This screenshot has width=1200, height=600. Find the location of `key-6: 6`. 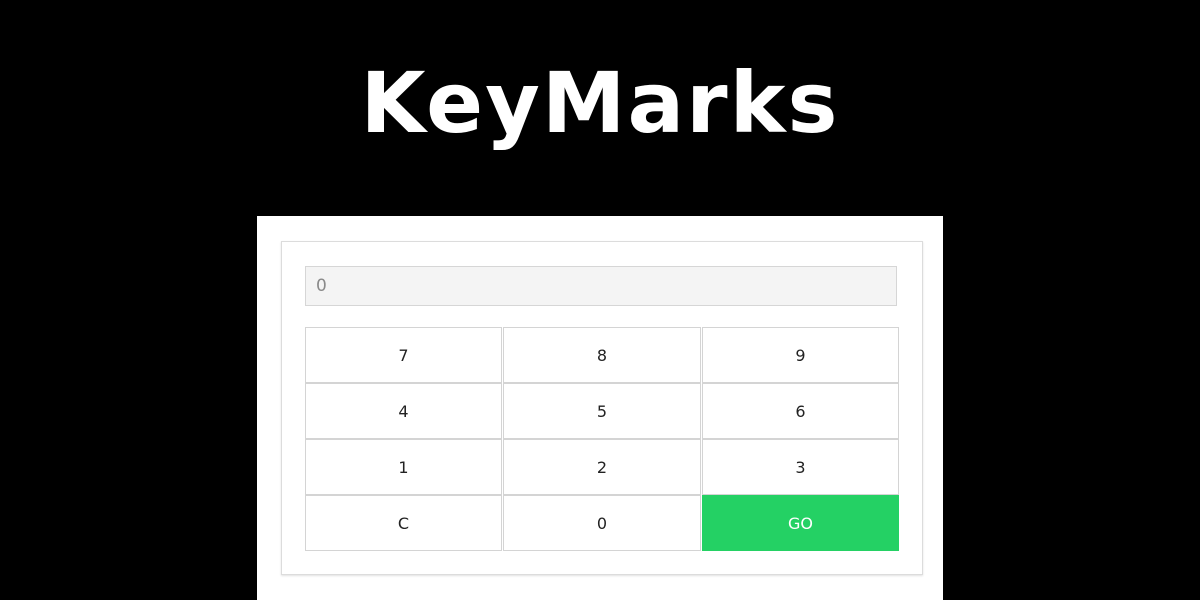

key-6: 6 is located at coordinates (800, 411).